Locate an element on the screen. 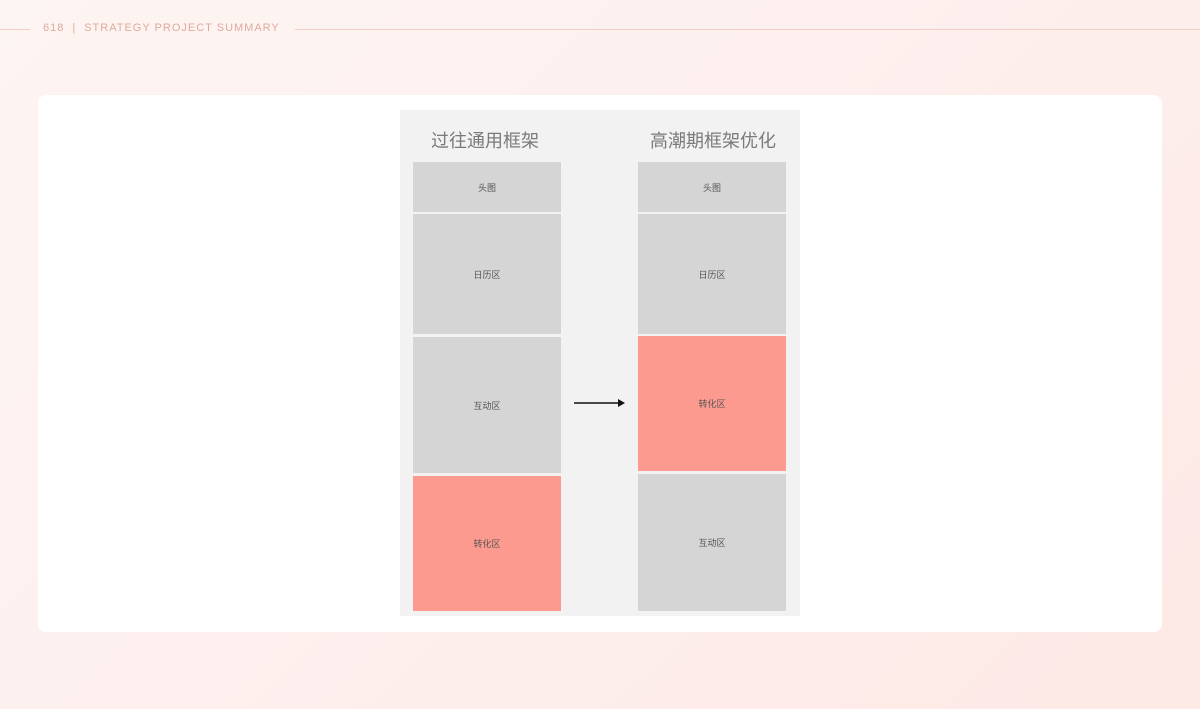  right-column-title: 高潮期框架优化 is located at coordinates (713, 141).